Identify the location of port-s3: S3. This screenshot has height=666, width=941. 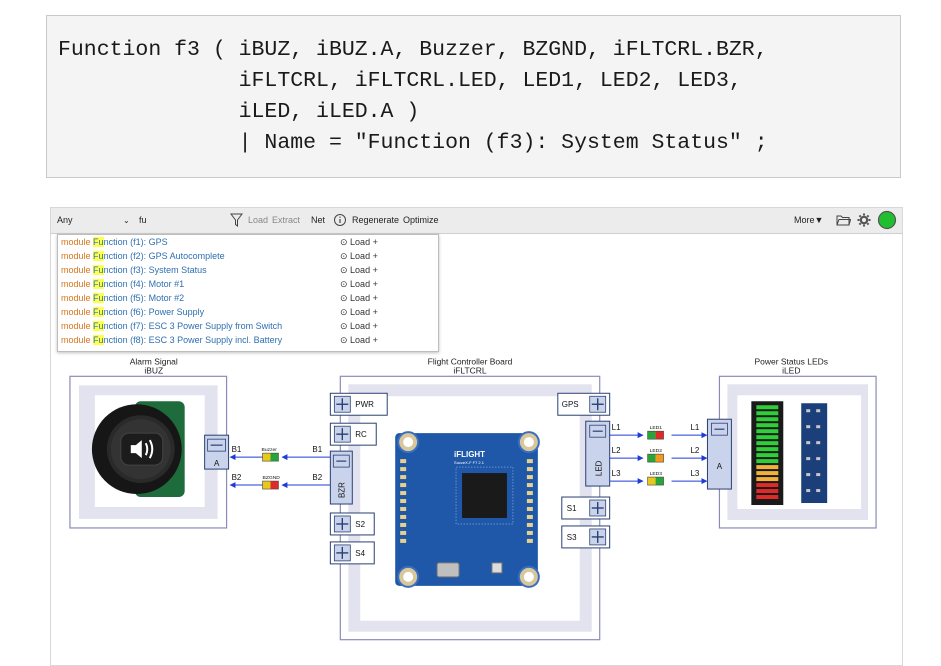
(586, 537).